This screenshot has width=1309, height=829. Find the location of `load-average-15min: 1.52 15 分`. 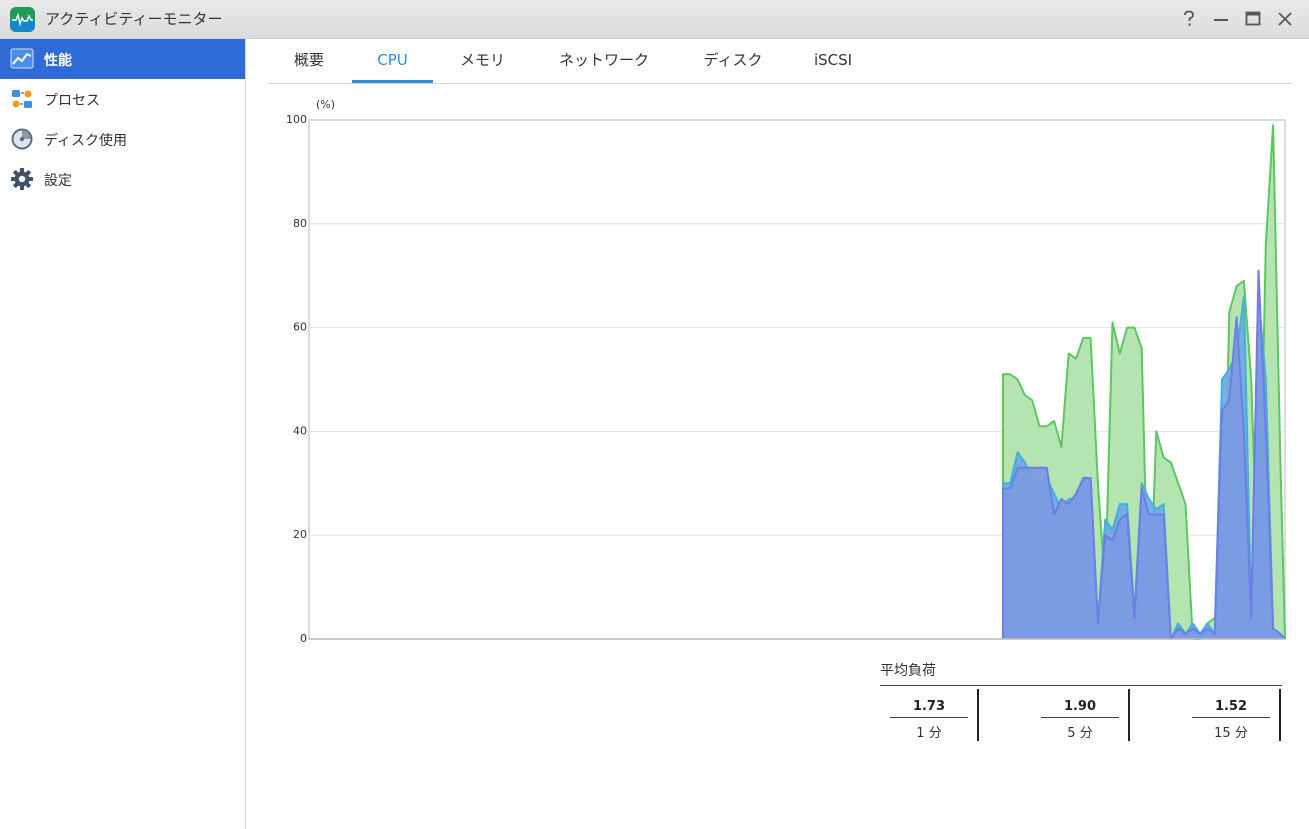

load-average-15min: 1.52 15 分 is located at coordinates (1245, 715).